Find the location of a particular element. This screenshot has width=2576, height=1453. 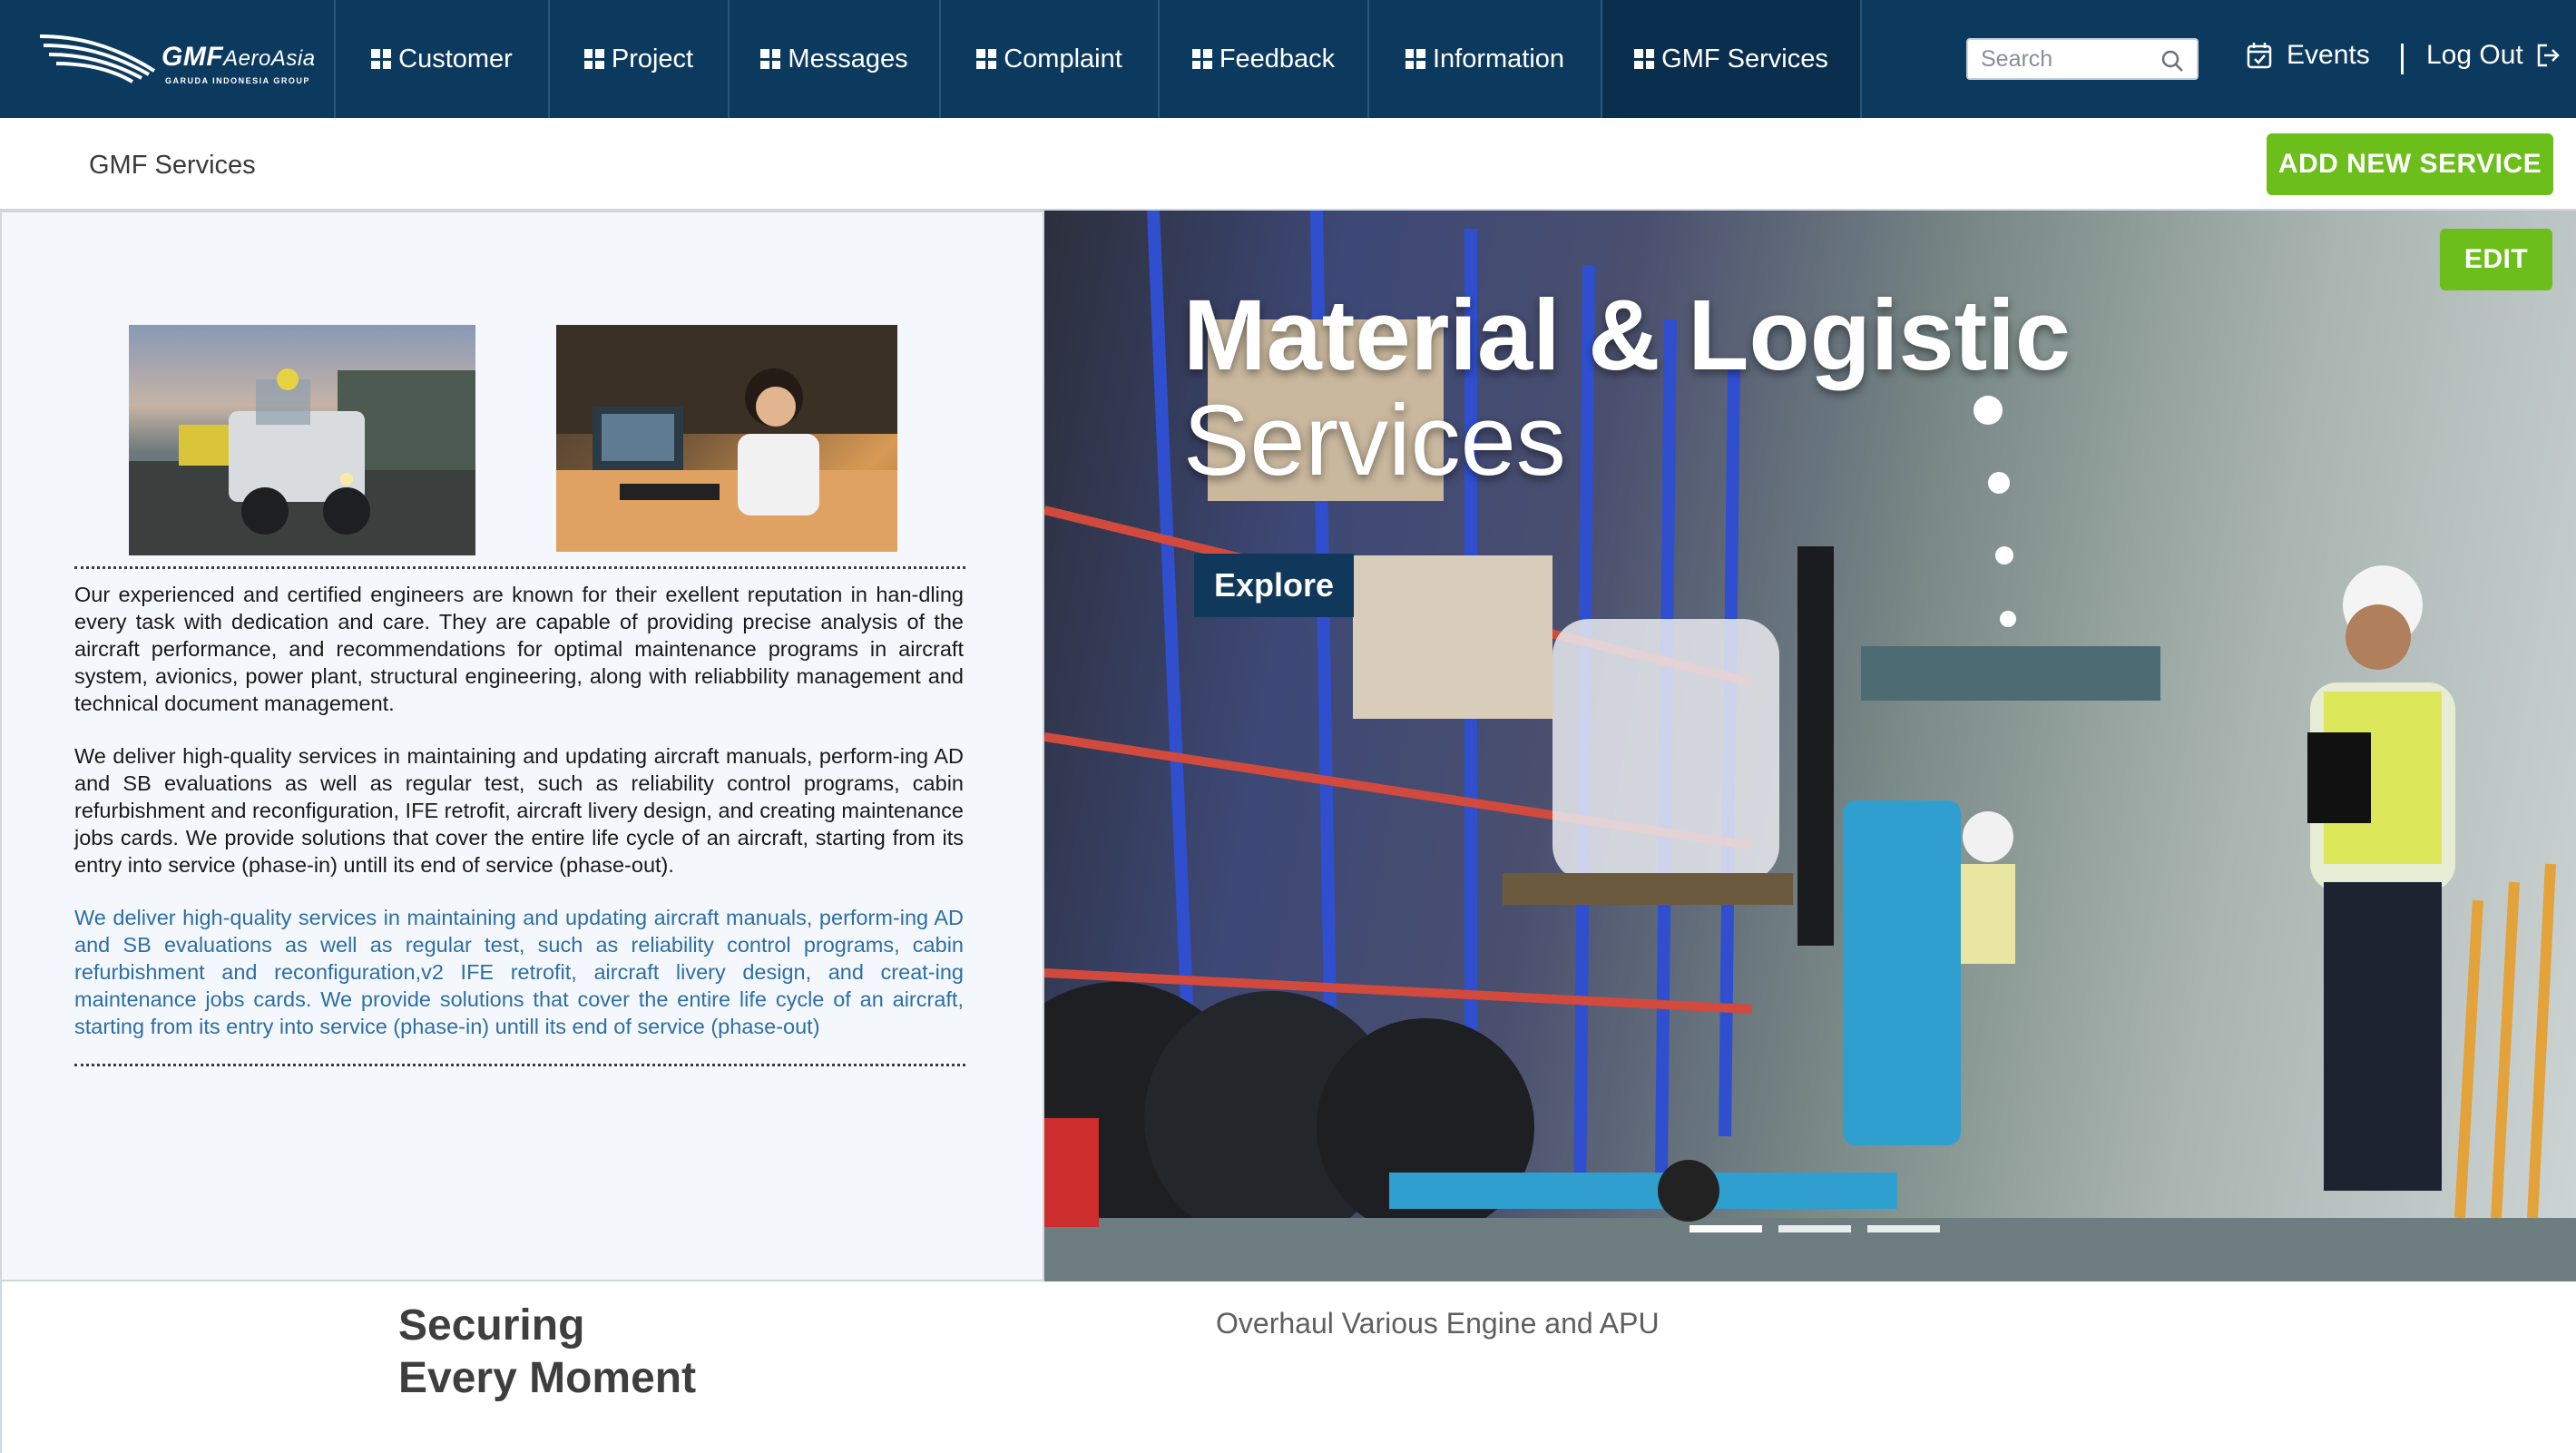

gmf-logo: GMFAeroAsia GARUDA INDONESIA GROUP is located at coordinates (168, 59).